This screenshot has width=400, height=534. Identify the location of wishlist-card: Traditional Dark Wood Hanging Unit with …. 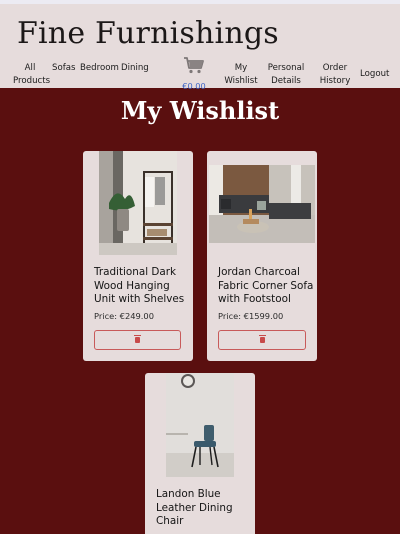
(138, 256).